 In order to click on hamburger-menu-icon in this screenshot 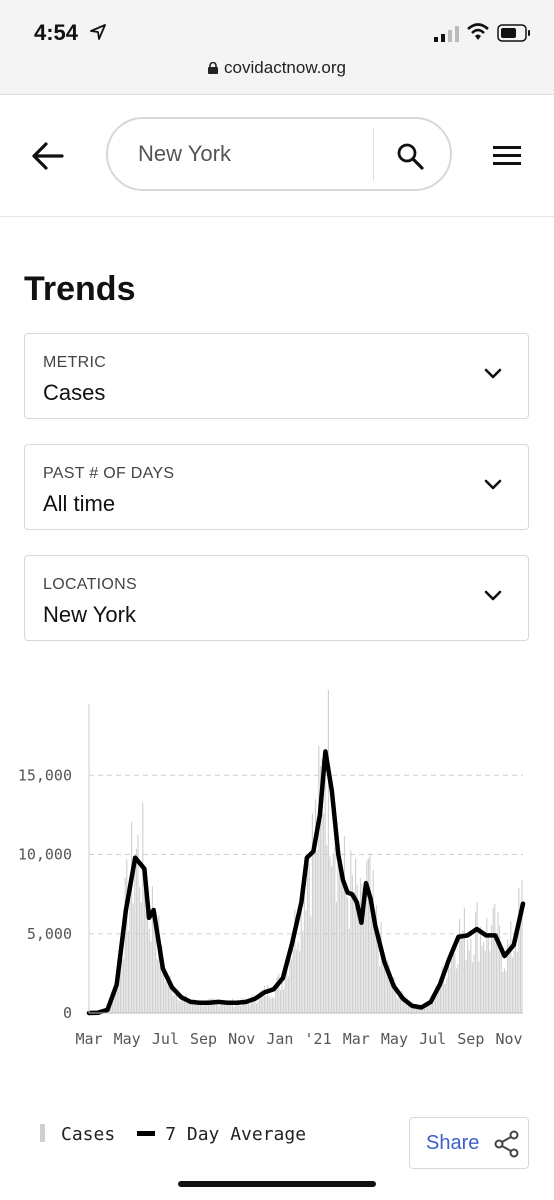, I will do `click(507, 155)`.